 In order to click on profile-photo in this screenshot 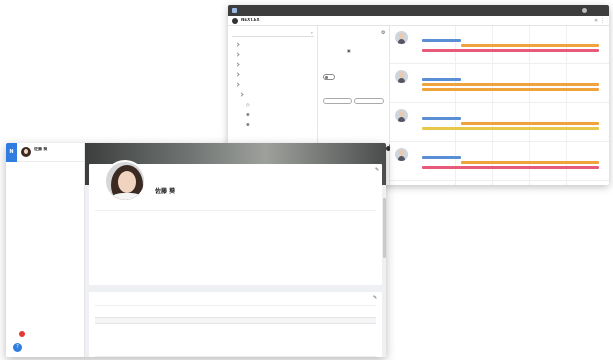, I will do `click(125, 181)`.